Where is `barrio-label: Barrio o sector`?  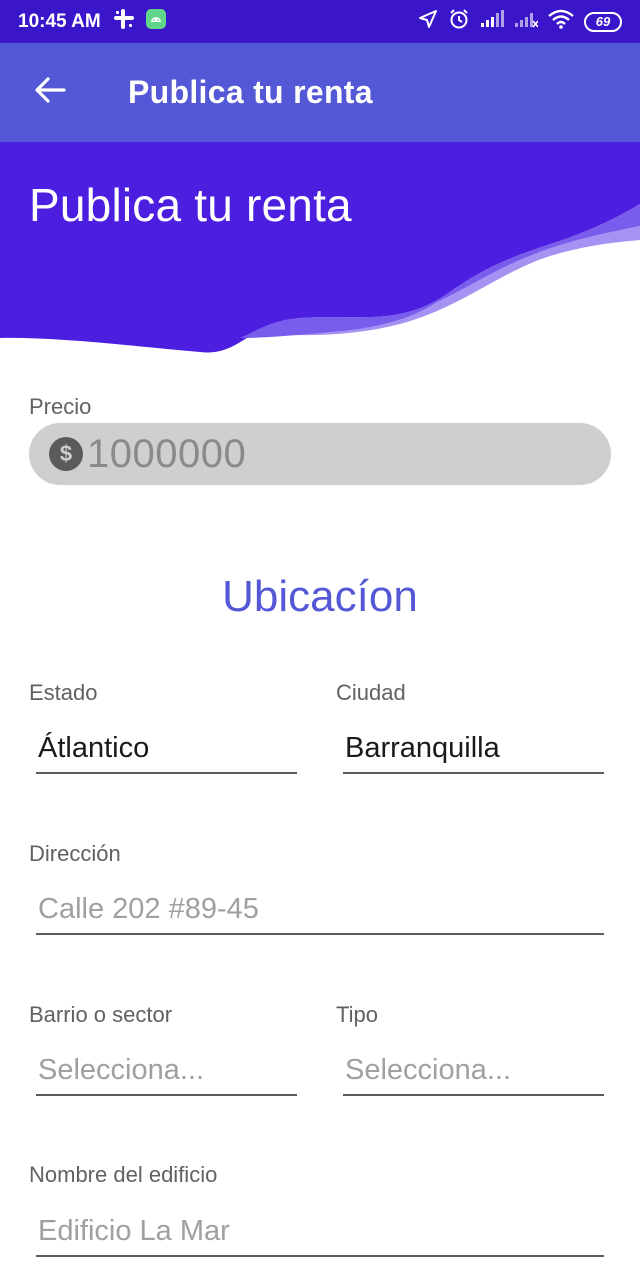
barrio-label: Barrio o sector is located at coordinates (101, 1014).